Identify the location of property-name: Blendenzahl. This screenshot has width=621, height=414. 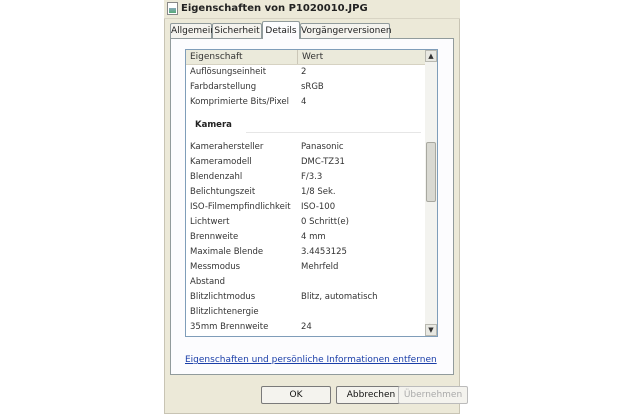
(216, 177).